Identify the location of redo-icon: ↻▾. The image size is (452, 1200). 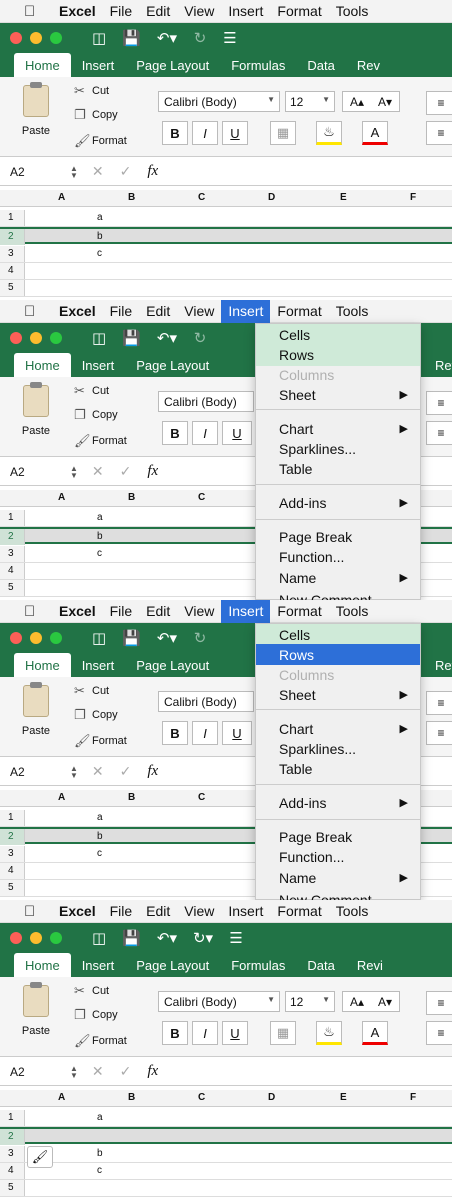
(203, 938).